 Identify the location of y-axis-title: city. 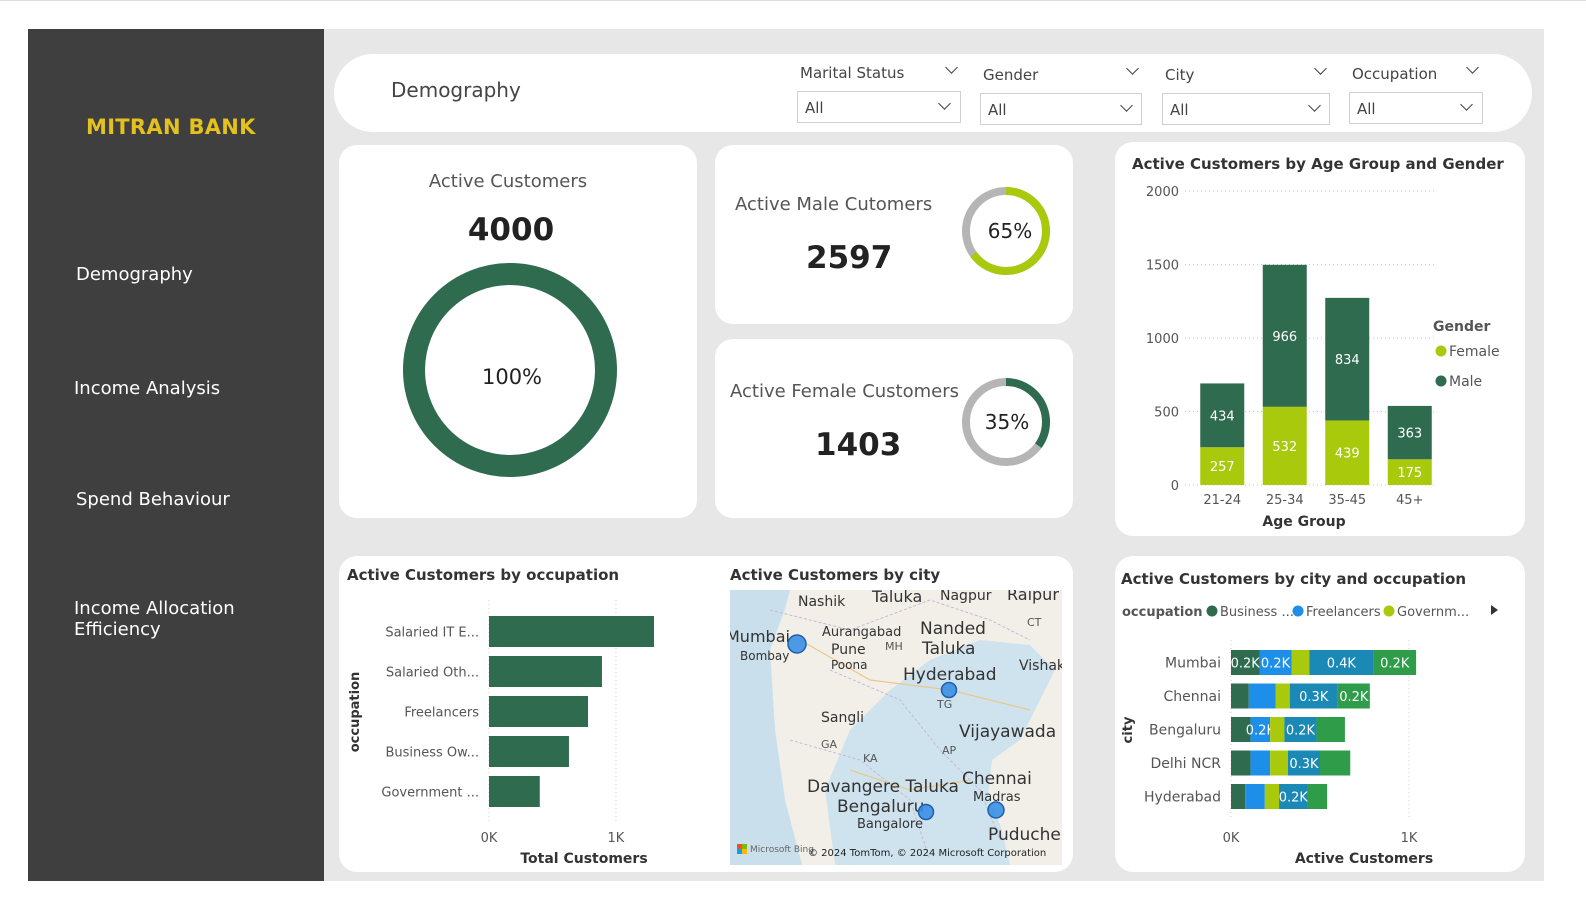
(1128, 729).